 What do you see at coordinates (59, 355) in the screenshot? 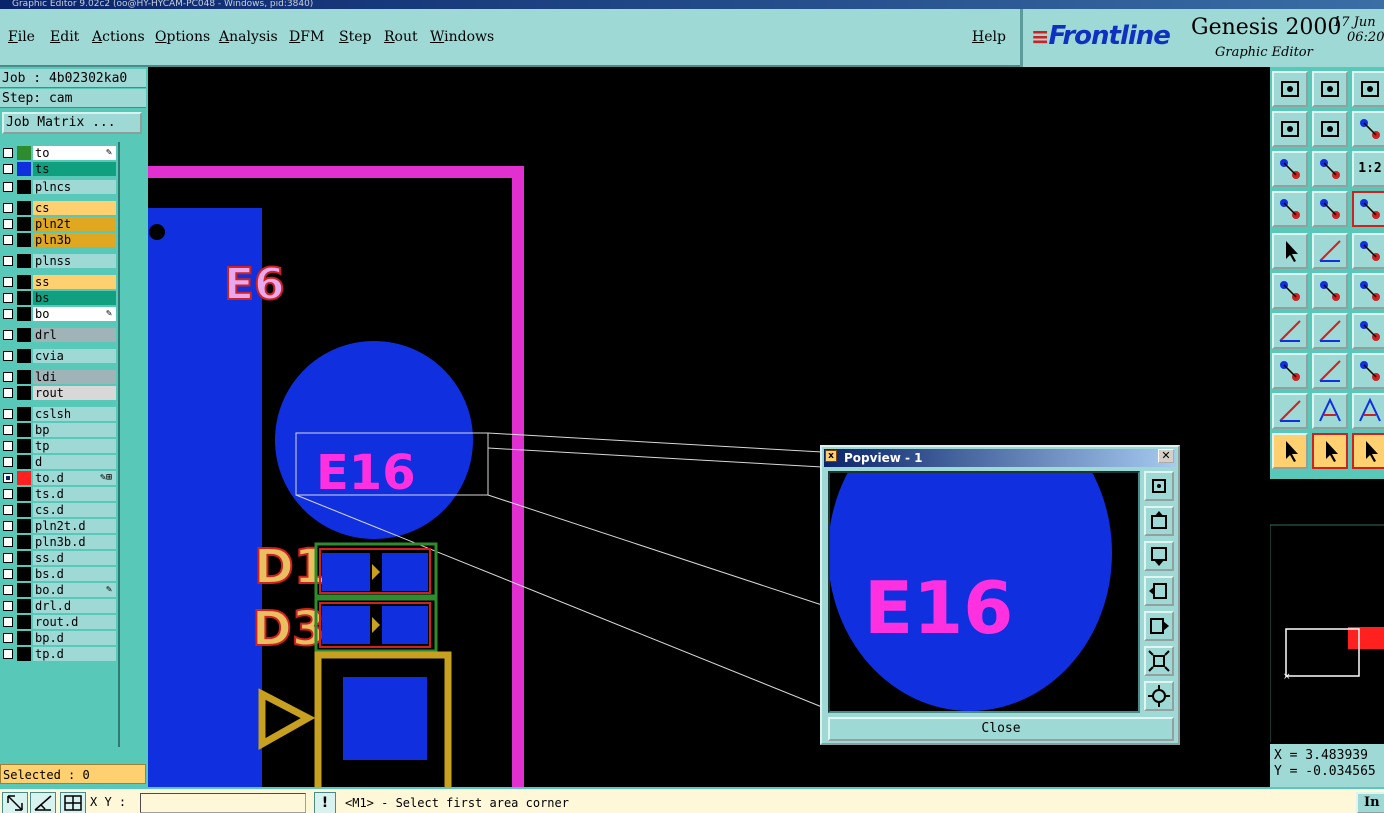
I see `layer-row: cvia` at bounding box center [59, 355].